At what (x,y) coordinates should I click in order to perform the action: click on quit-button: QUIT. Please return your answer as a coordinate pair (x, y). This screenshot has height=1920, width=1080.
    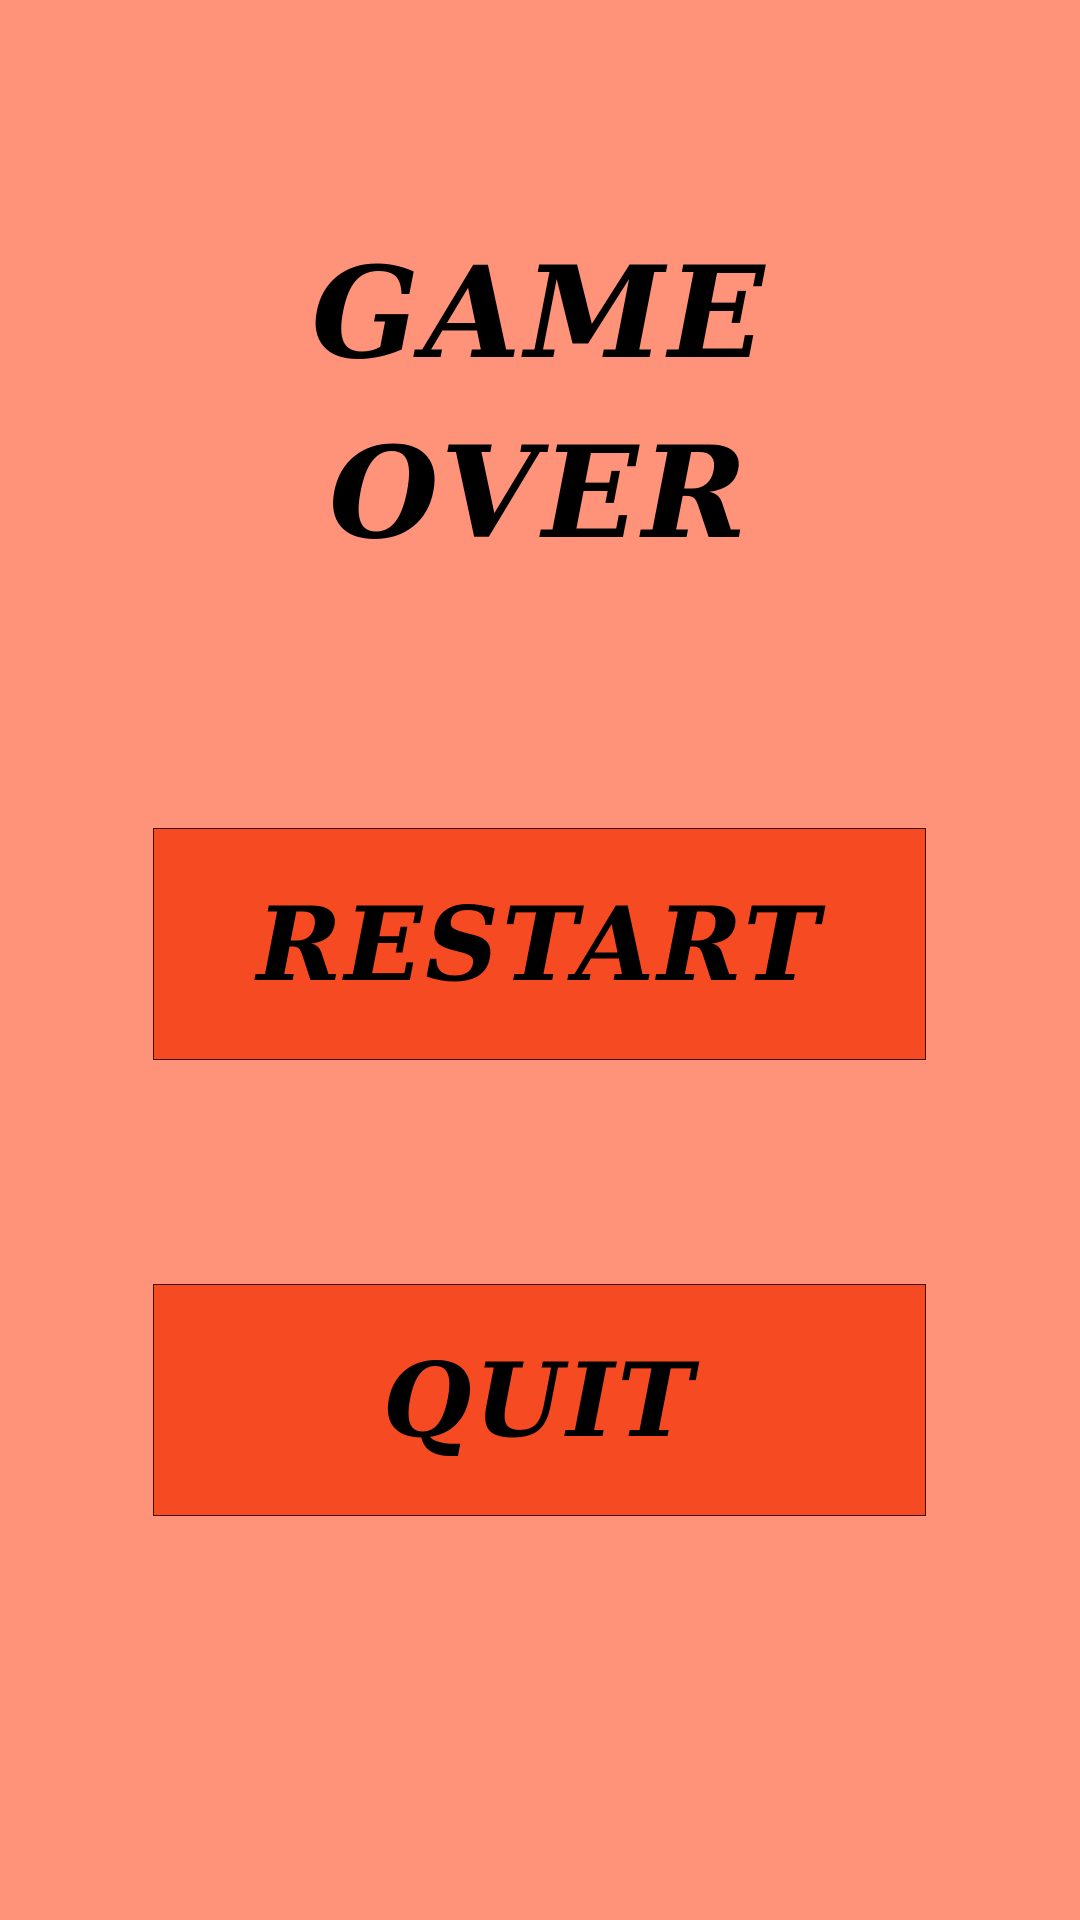
    Looking at the image, I should click on (539, 1400).